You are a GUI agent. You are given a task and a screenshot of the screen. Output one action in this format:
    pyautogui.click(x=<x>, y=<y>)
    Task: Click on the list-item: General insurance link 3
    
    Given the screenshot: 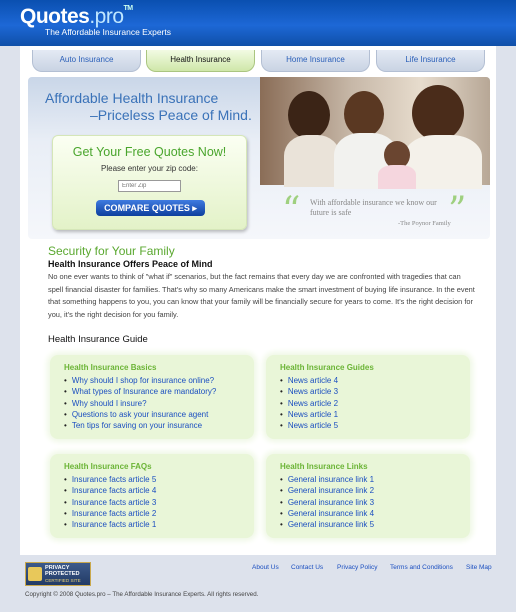 What is the action you would take?
    pyautogui.click(x=327, y=502)
    